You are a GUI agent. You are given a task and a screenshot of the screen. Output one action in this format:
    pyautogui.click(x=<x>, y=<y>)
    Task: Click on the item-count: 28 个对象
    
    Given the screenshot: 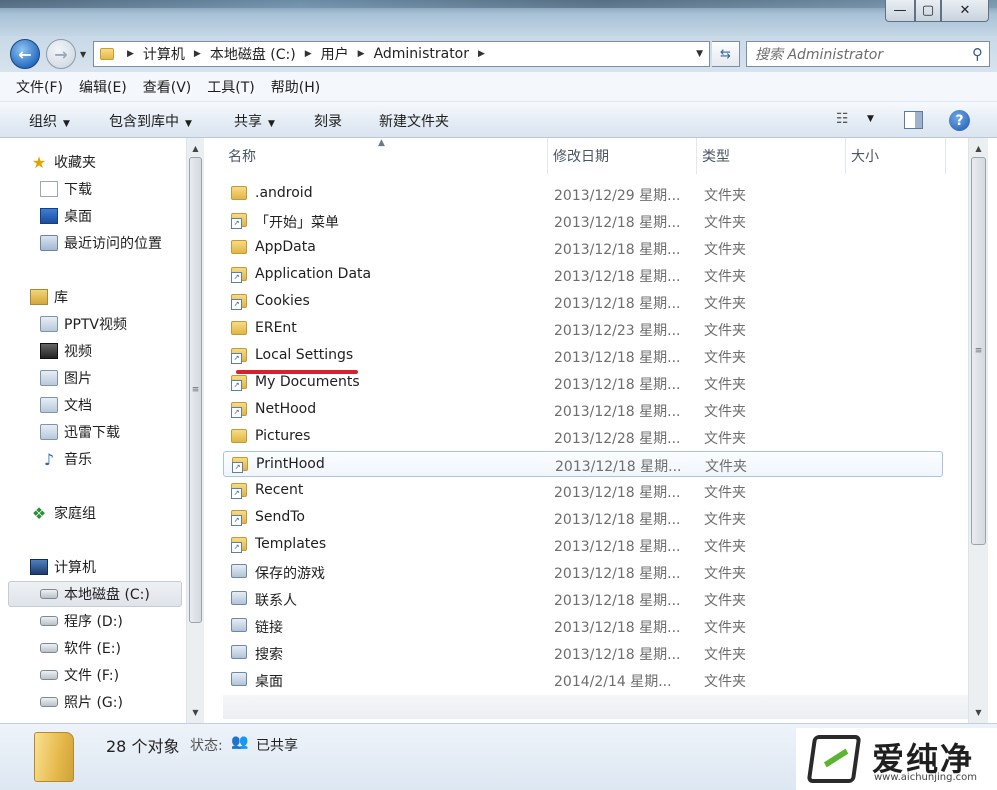 What is the action you would take?
    pyautogui.click(x=143, y=746)
    